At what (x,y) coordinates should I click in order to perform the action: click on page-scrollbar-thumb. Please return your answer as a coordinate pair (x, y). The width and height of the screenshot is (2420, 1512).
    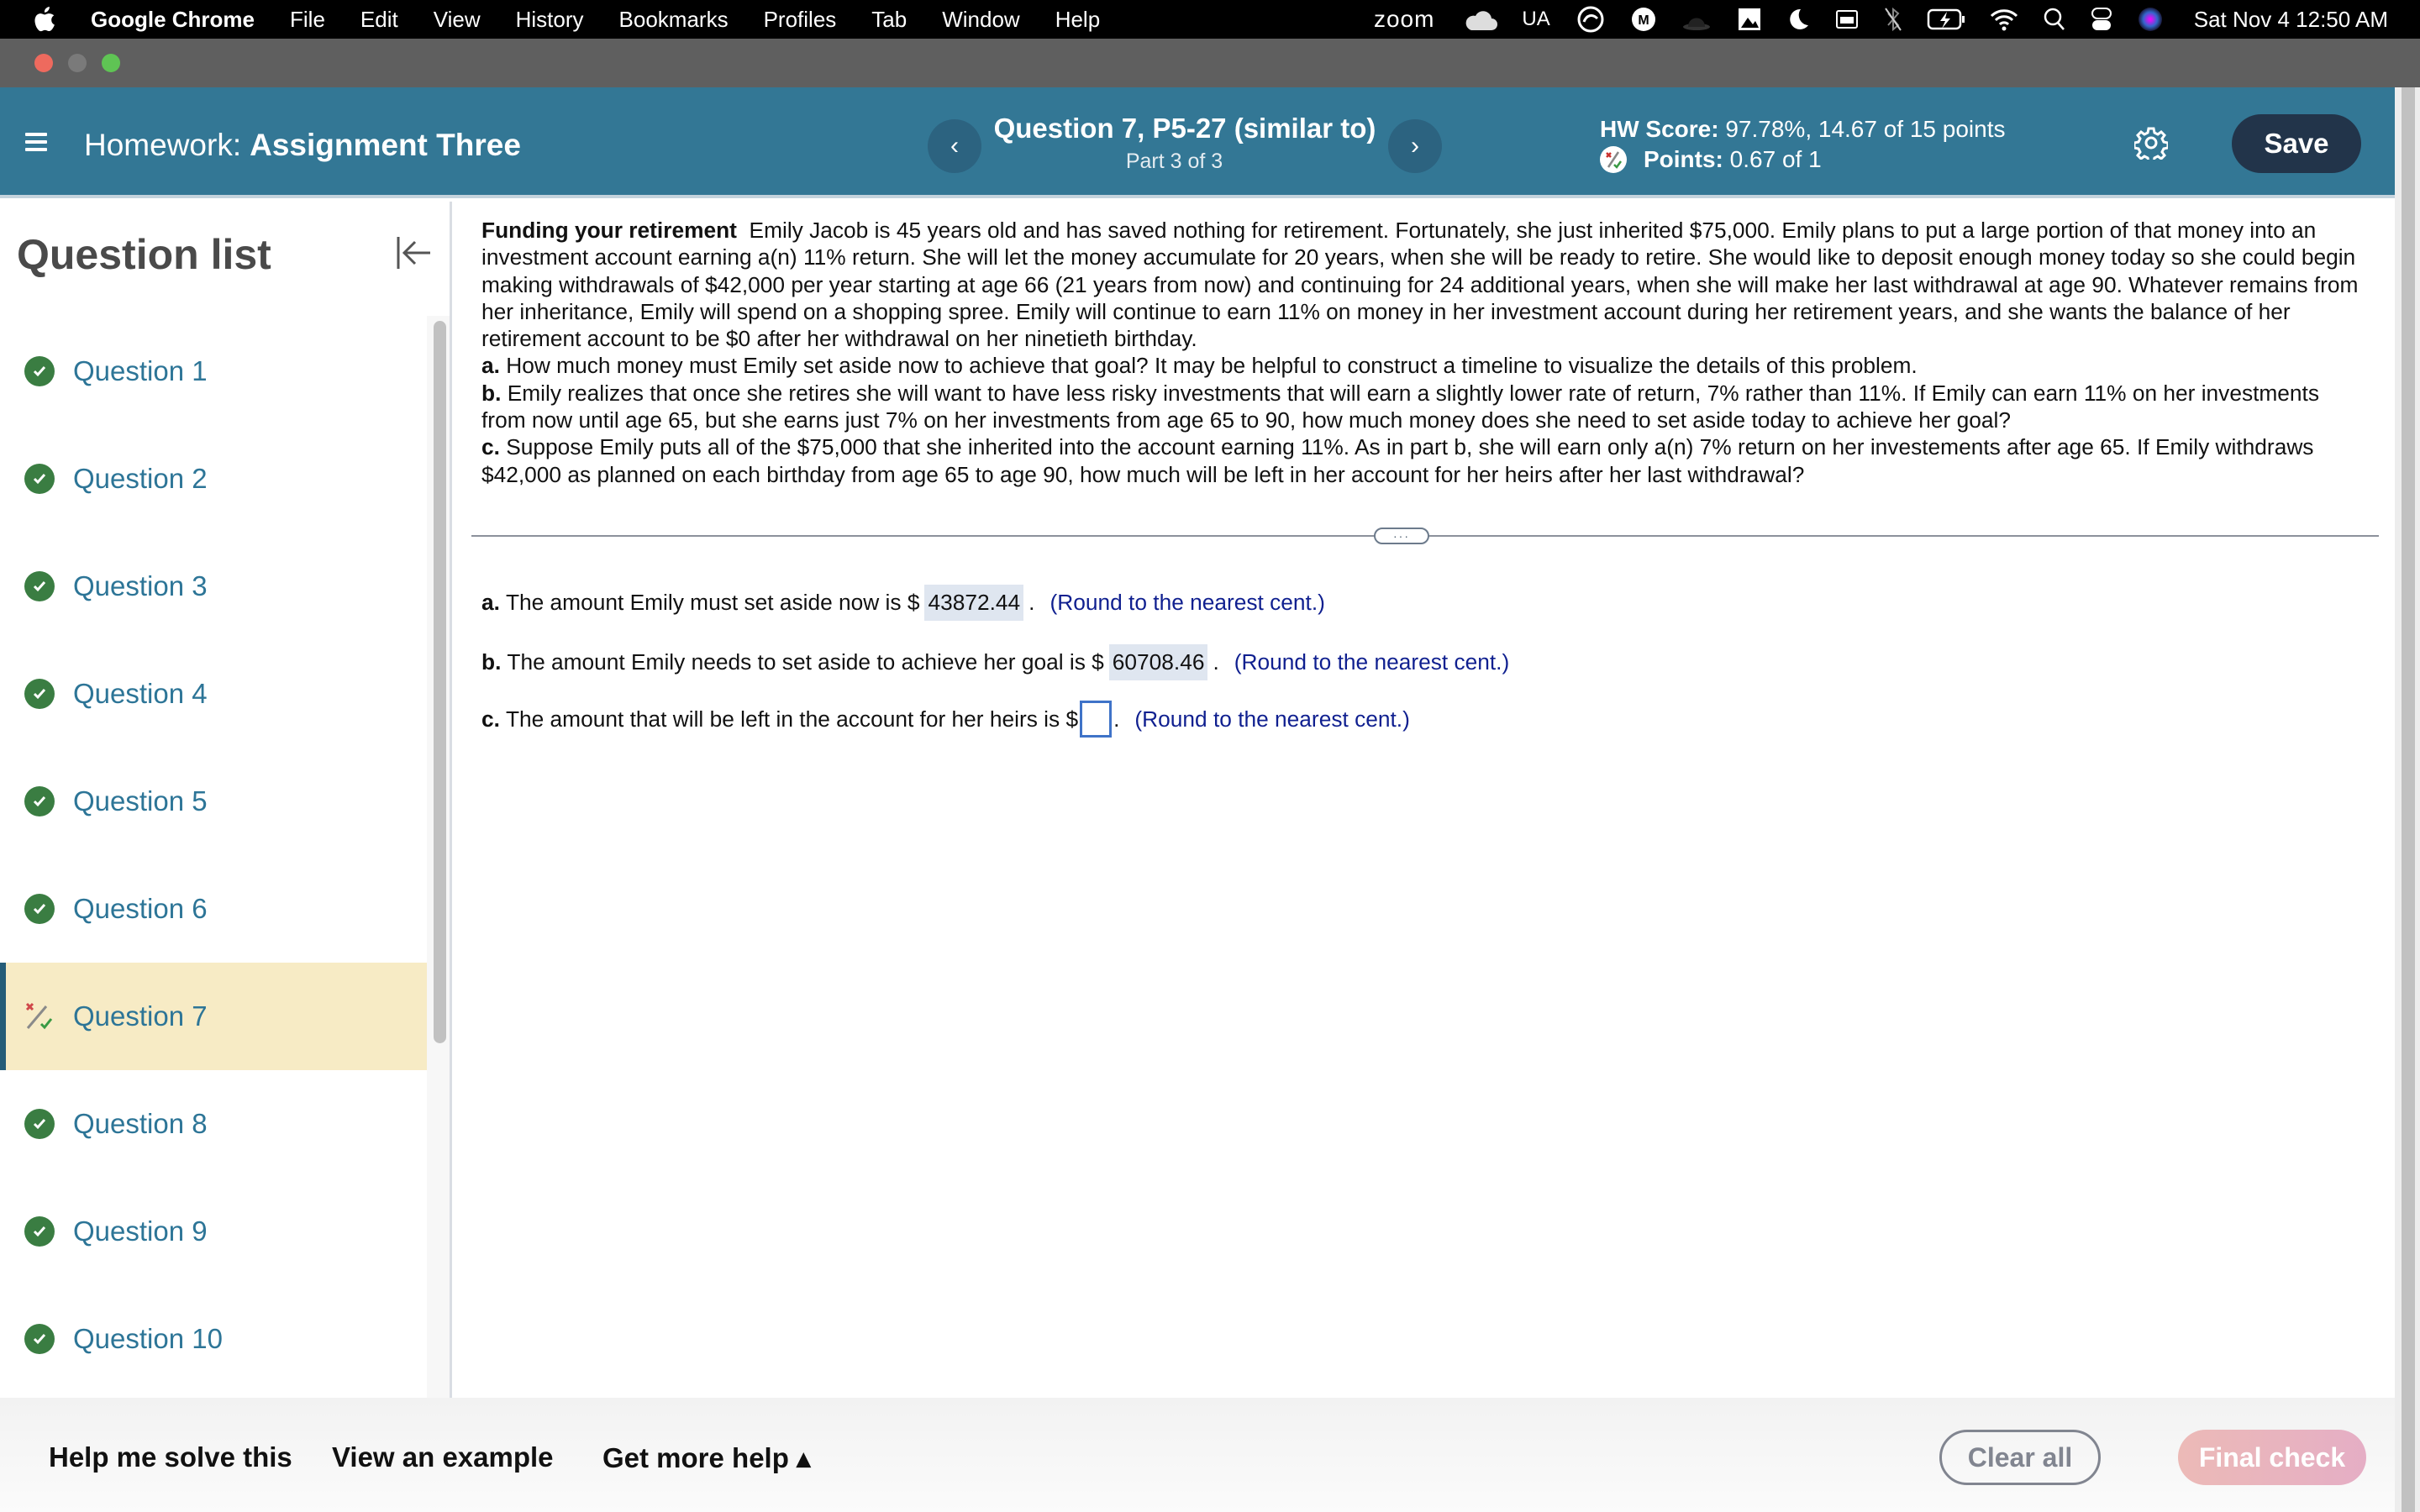
    Looking at the image, I should click on (2408, 799).